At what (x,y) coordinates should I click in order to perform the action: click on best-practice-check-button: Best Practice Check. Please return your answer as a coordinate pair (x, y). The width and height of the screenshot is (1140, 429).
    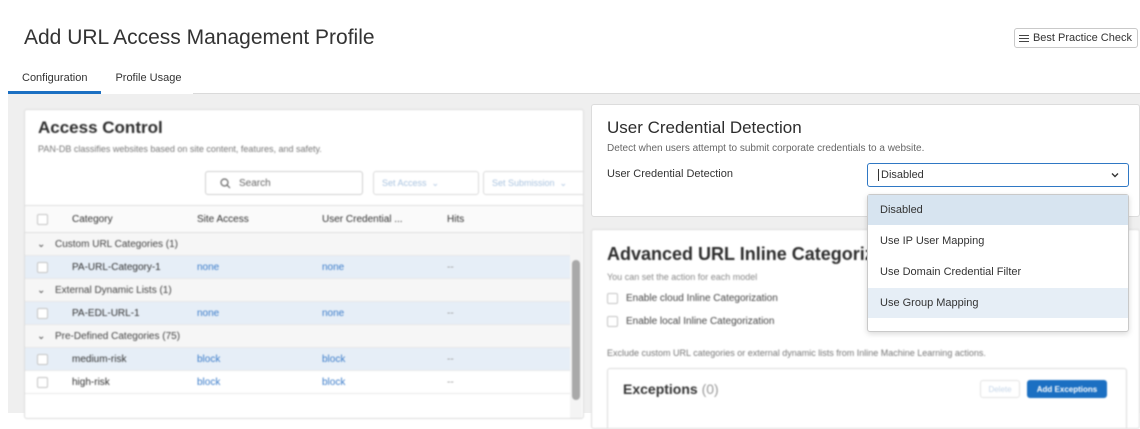
    Looking at the image, I should click on (1075, 38).